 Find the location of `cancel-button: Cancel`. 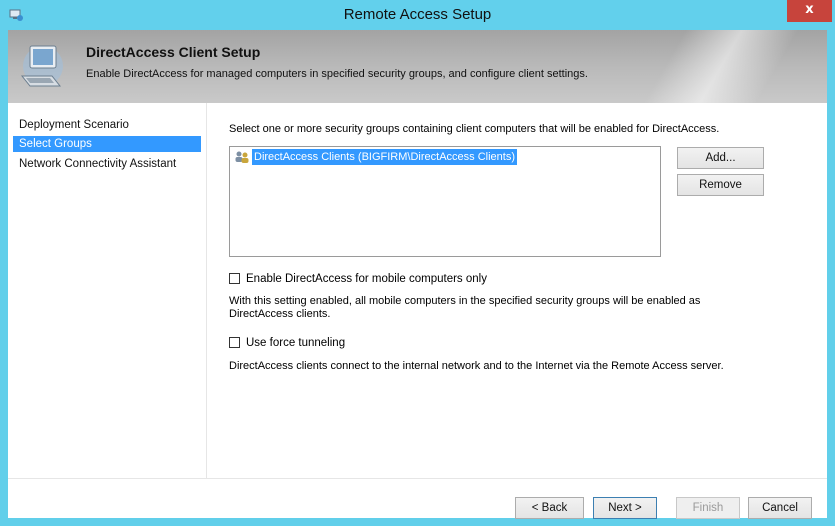

cancel-button: Cancel is located at coordinates (780, 508).